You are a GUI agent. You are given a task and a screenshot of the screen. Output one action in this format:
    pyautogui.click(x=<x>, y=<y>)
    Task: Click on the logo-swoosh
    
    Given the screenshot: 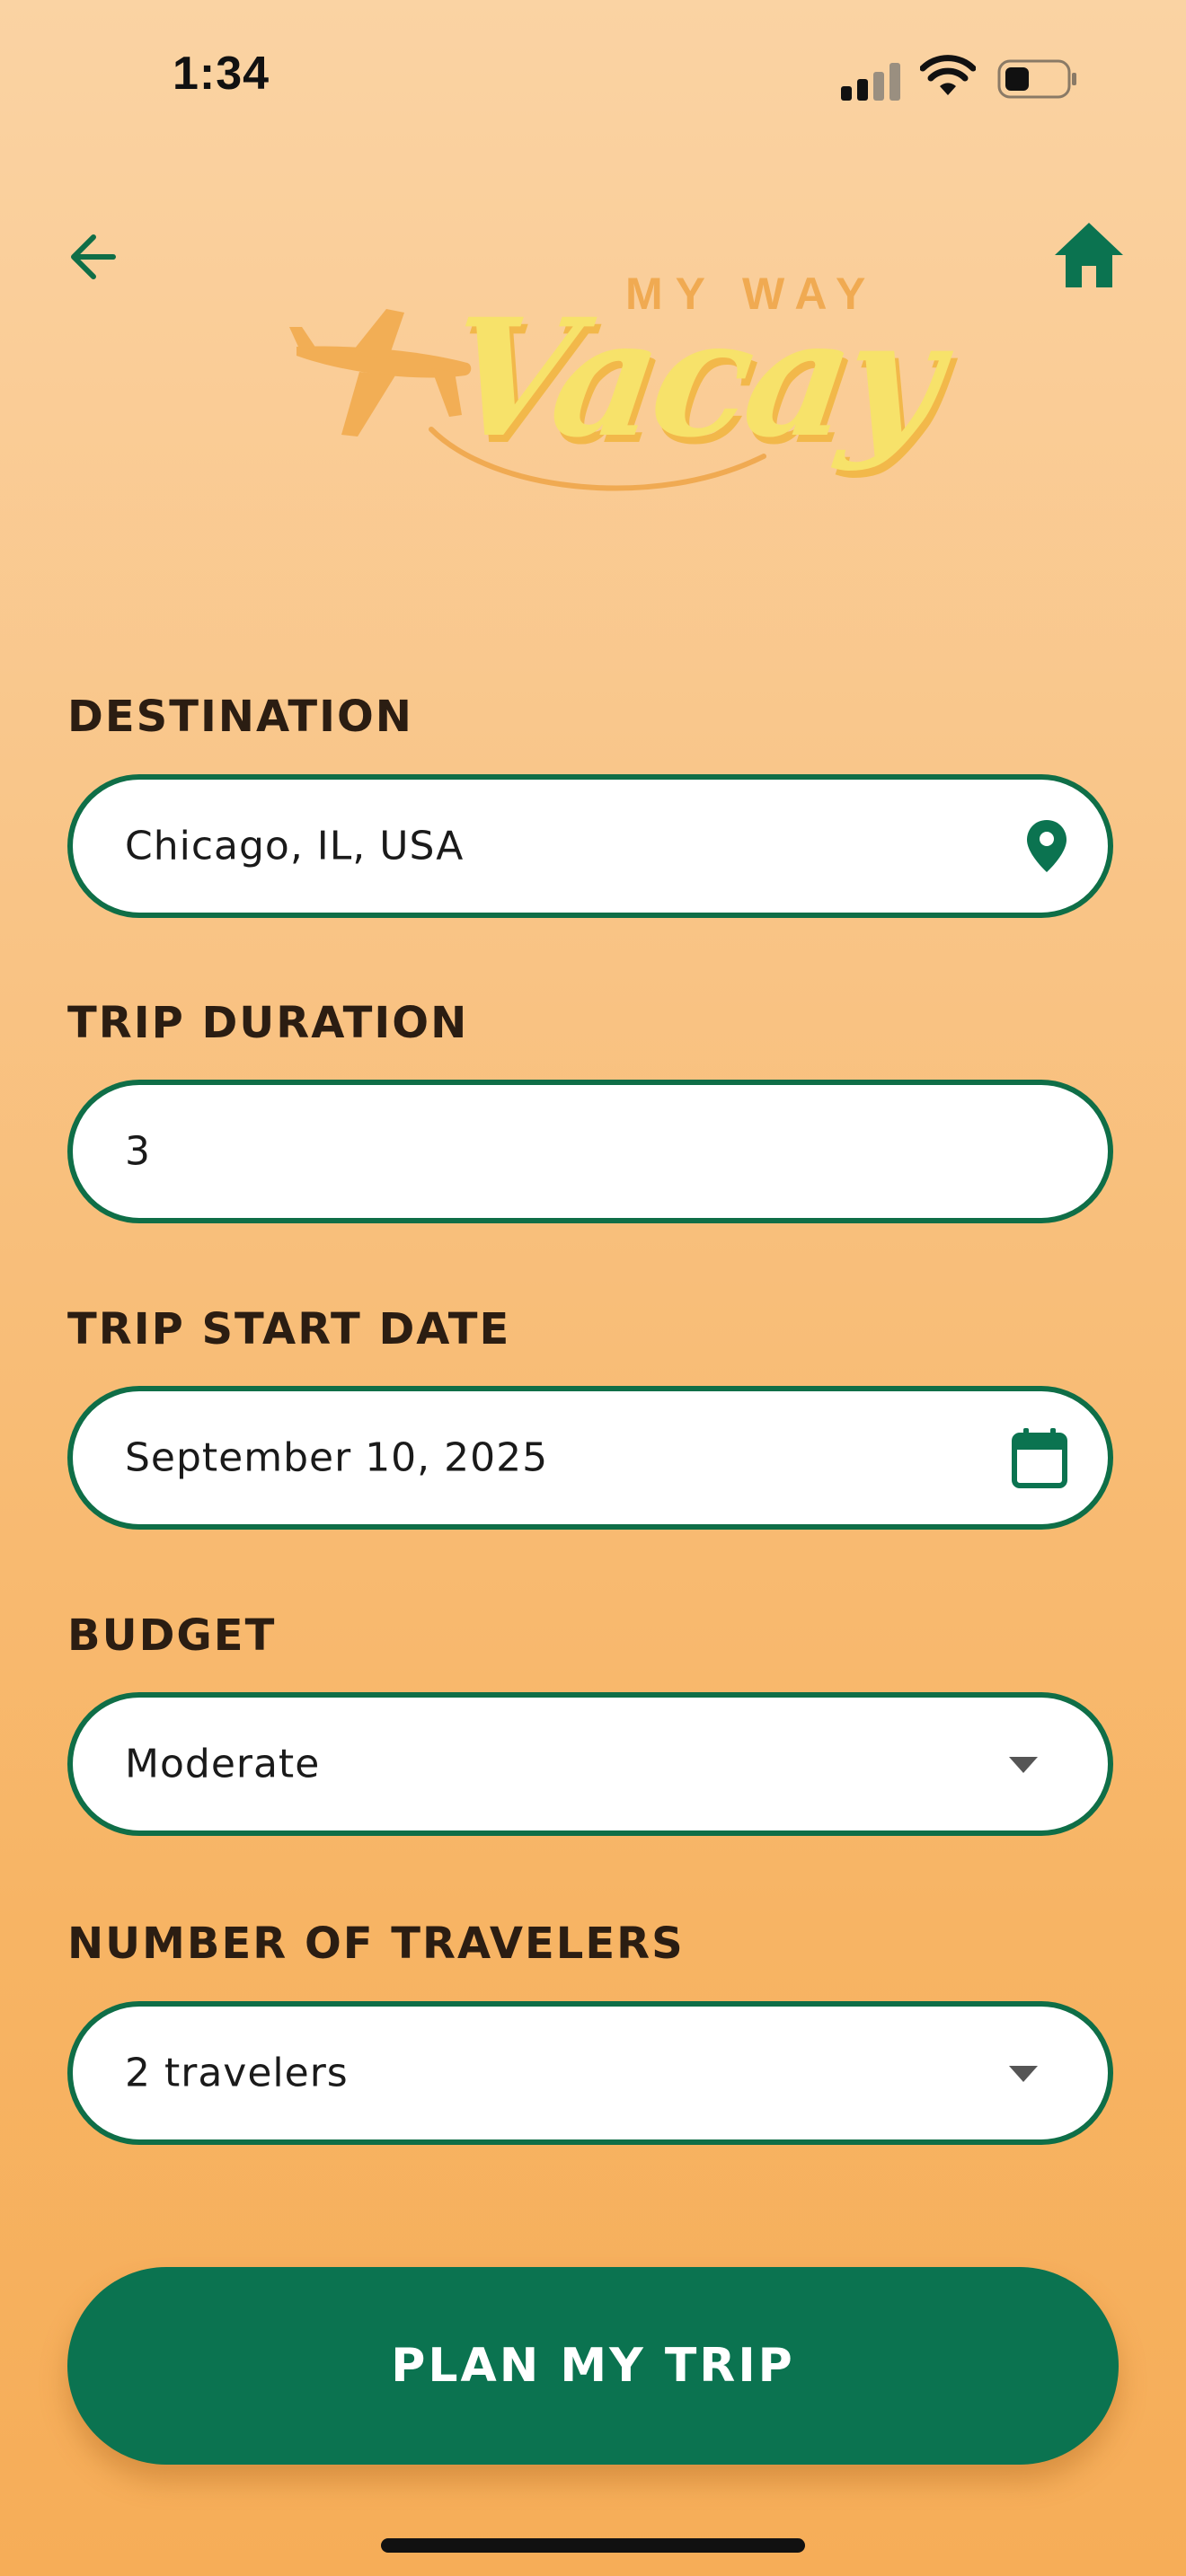 What is the action you would take?
    pyautogui.click(x=597, y=459)
    